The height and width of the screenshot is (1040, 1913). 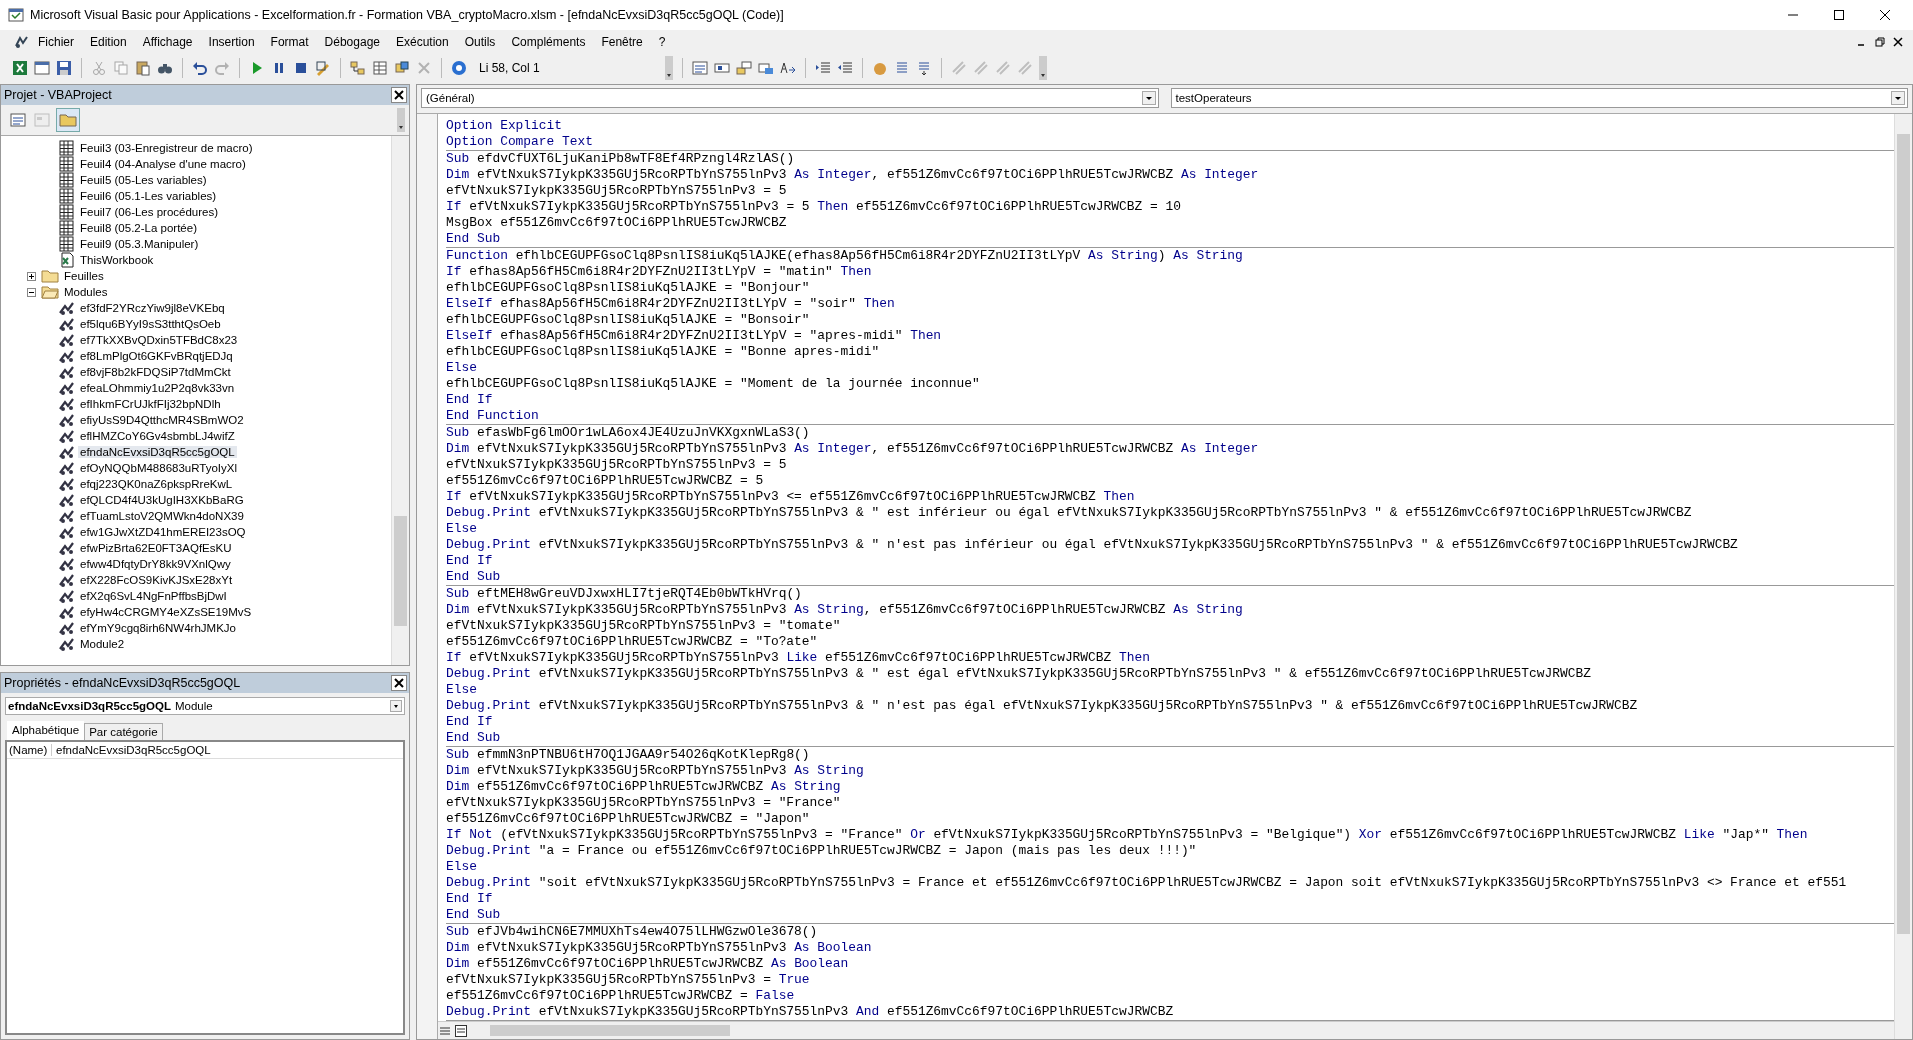 What do you see at coordinates (157, 452) in the screenshot?
I see `tree-item: efndaNcEvxsiD3qR5cc5gOQL` at bounding box center [157, 452].